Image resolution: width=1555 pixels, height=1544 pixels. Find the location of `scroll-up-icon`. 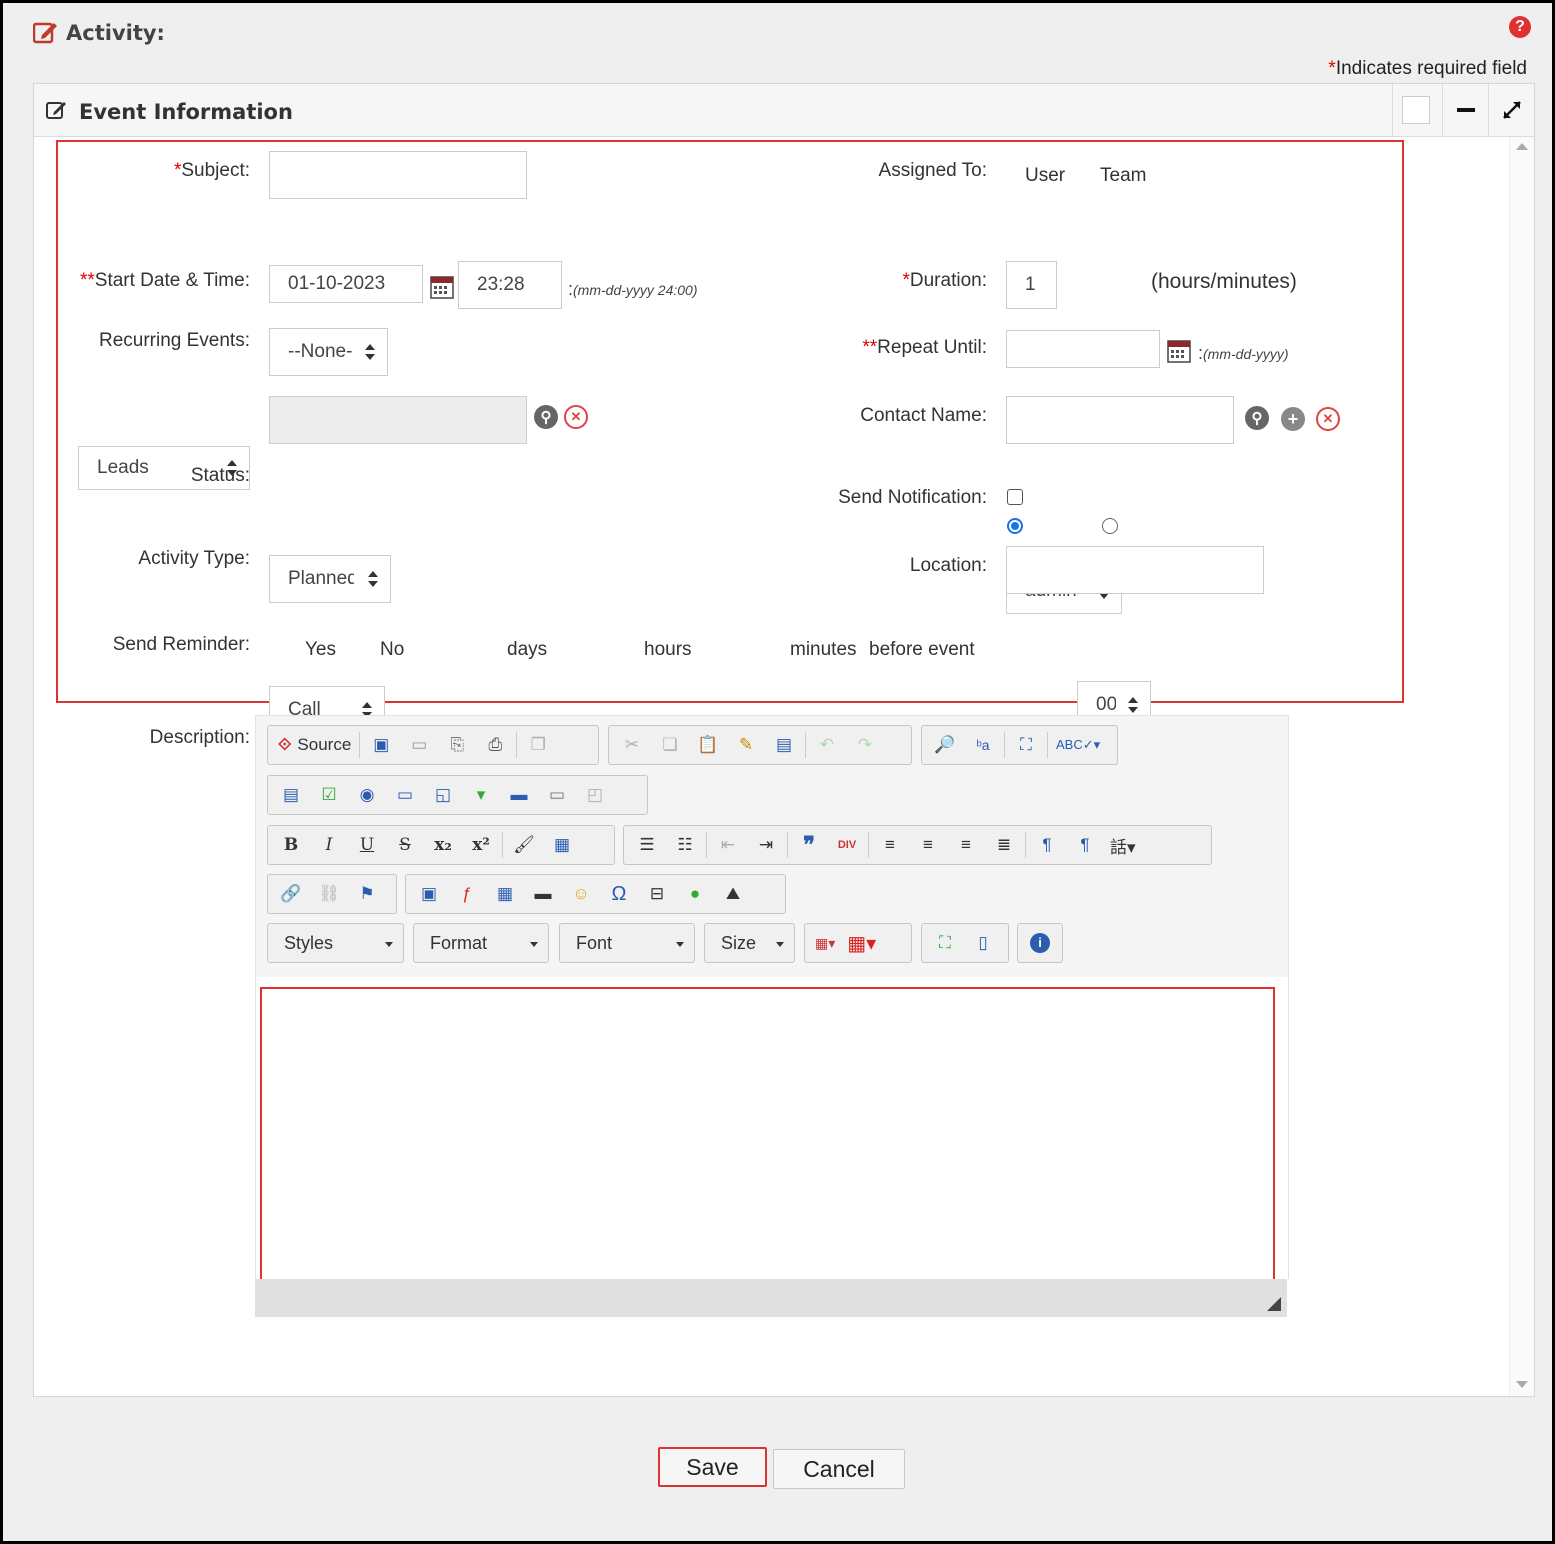

scroll-up-icon is located at coordinates (1522, 146).